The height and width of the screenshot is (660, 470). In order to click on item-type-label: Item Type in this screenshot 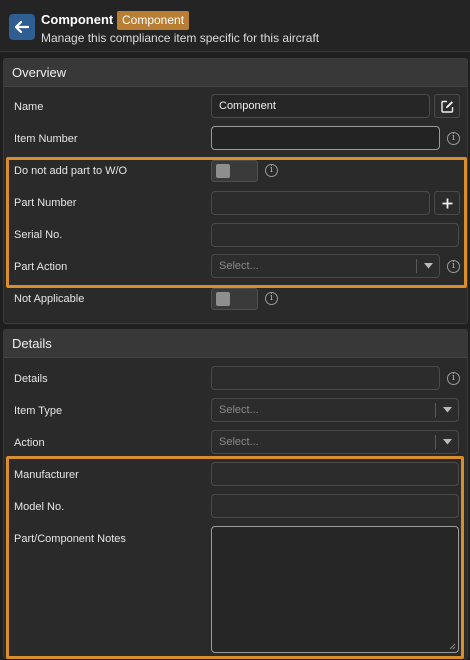, I will do `click(38, 411)`.